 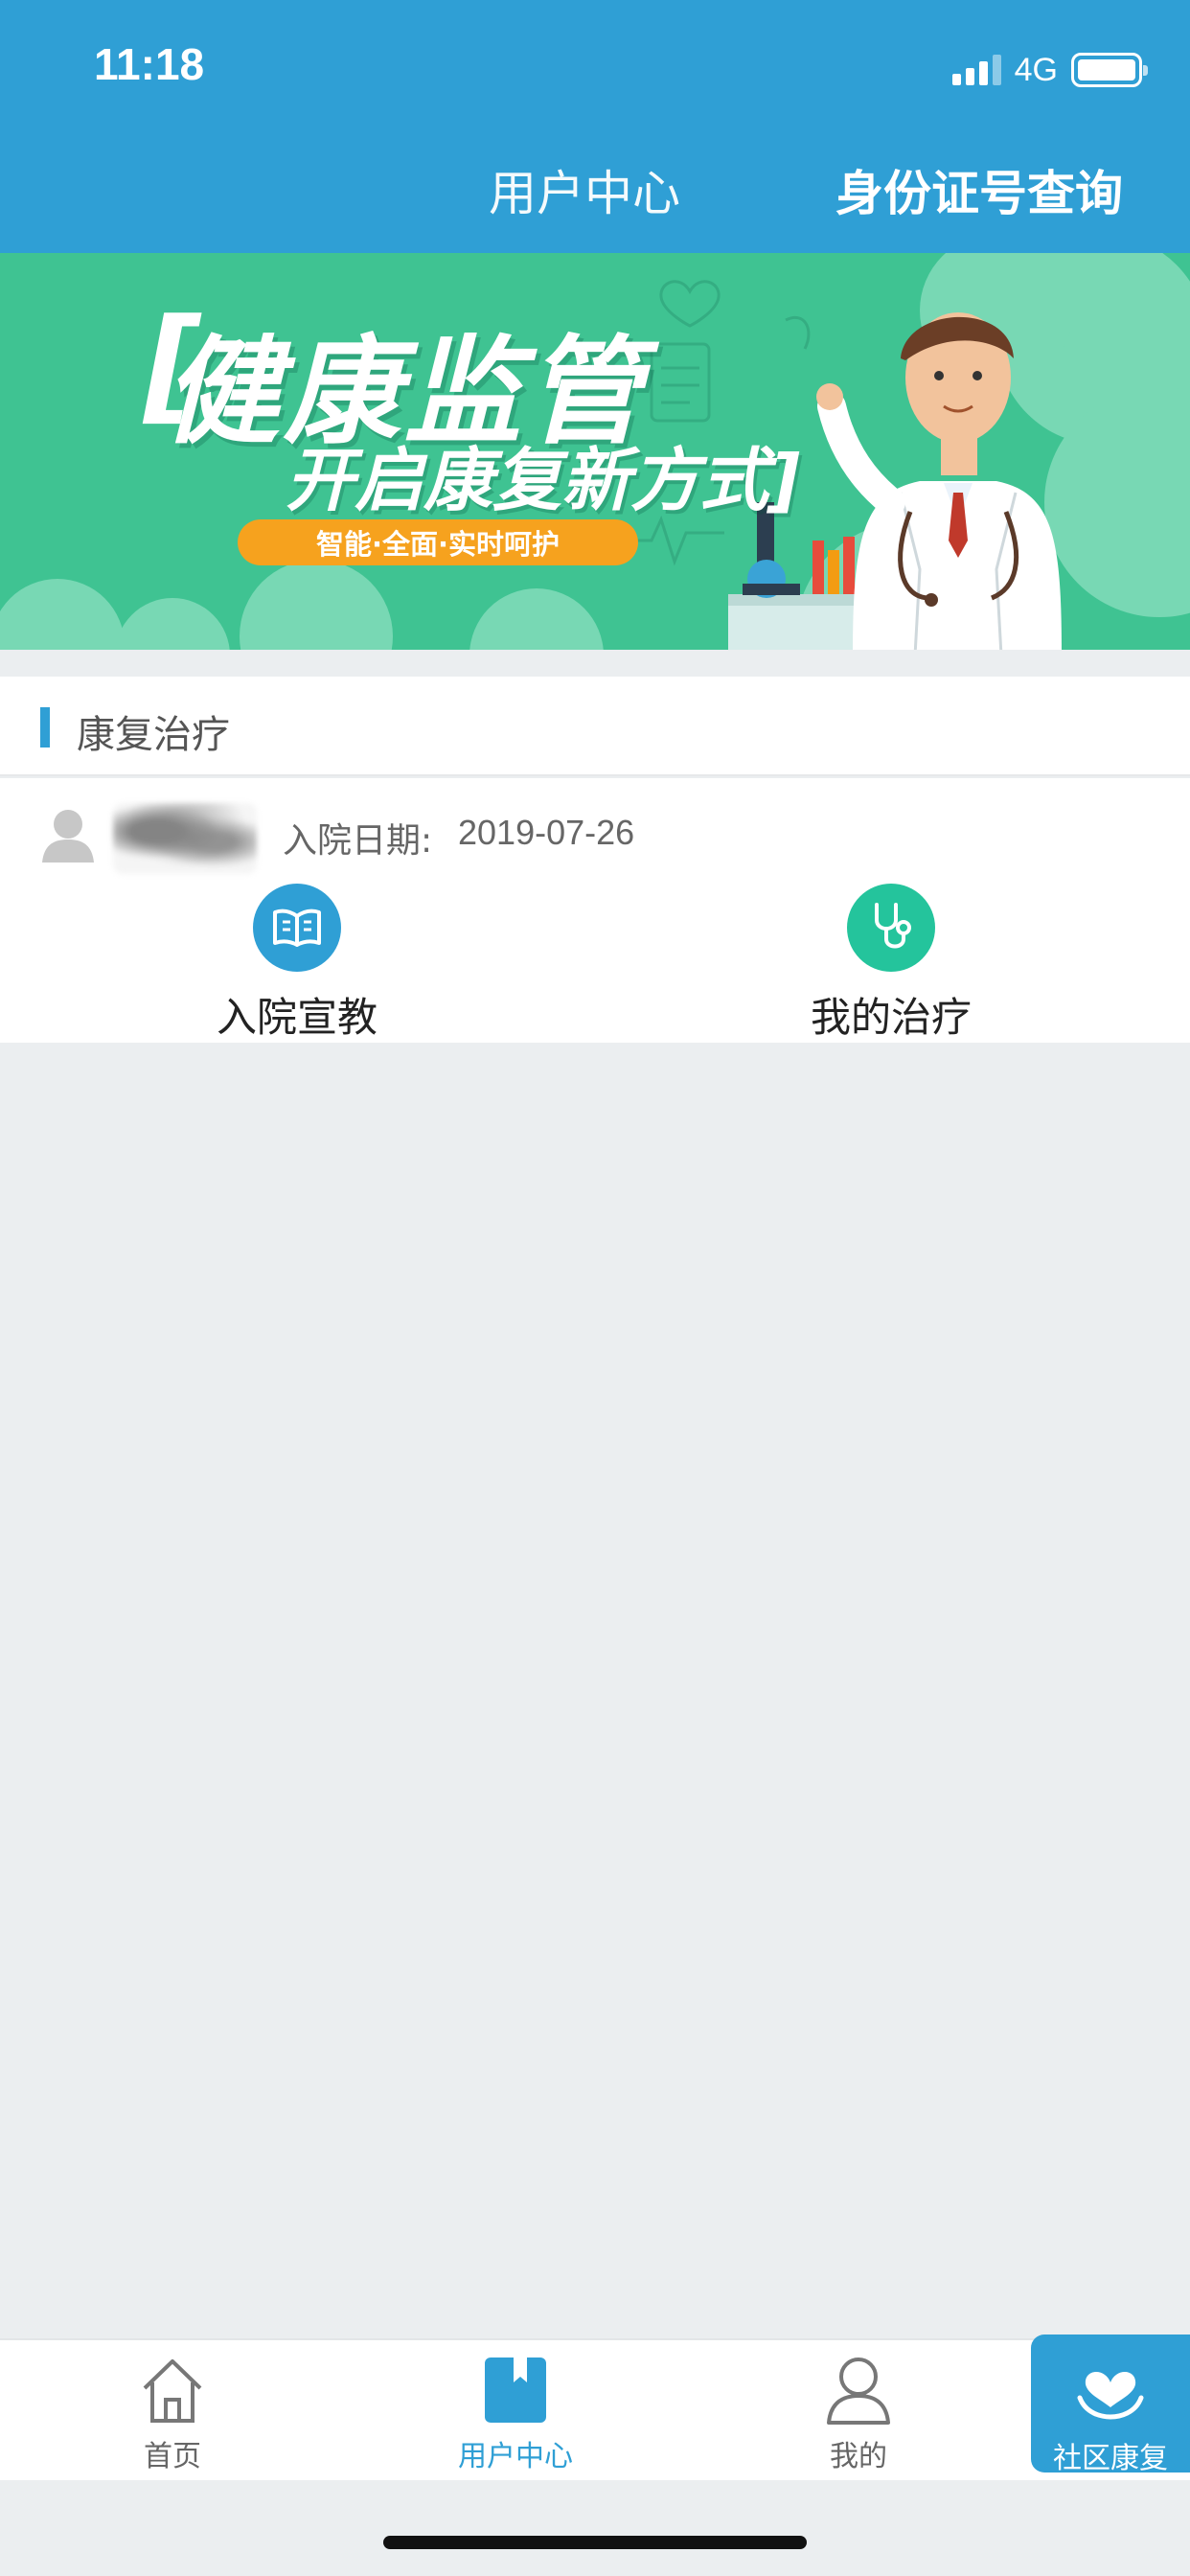 I want to click on battery-icon, so click(x=1109, y=70).